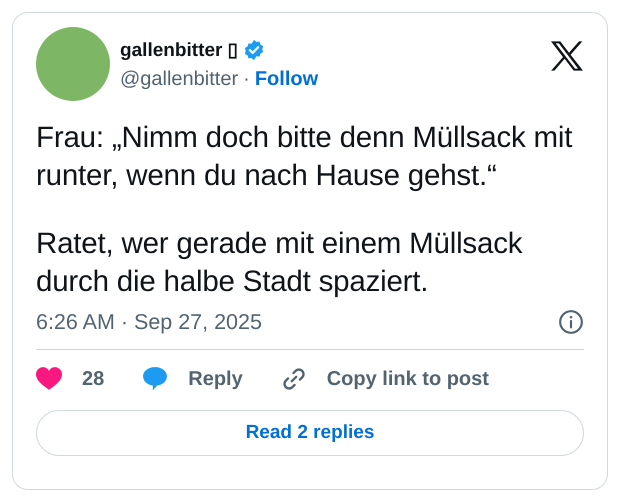 Image resolution: width=620 pixels, height=502 pixels. What do you see at coordinates (571, 322) in the screenshot?
I see `info-icon` at bounding box center [571, 322].